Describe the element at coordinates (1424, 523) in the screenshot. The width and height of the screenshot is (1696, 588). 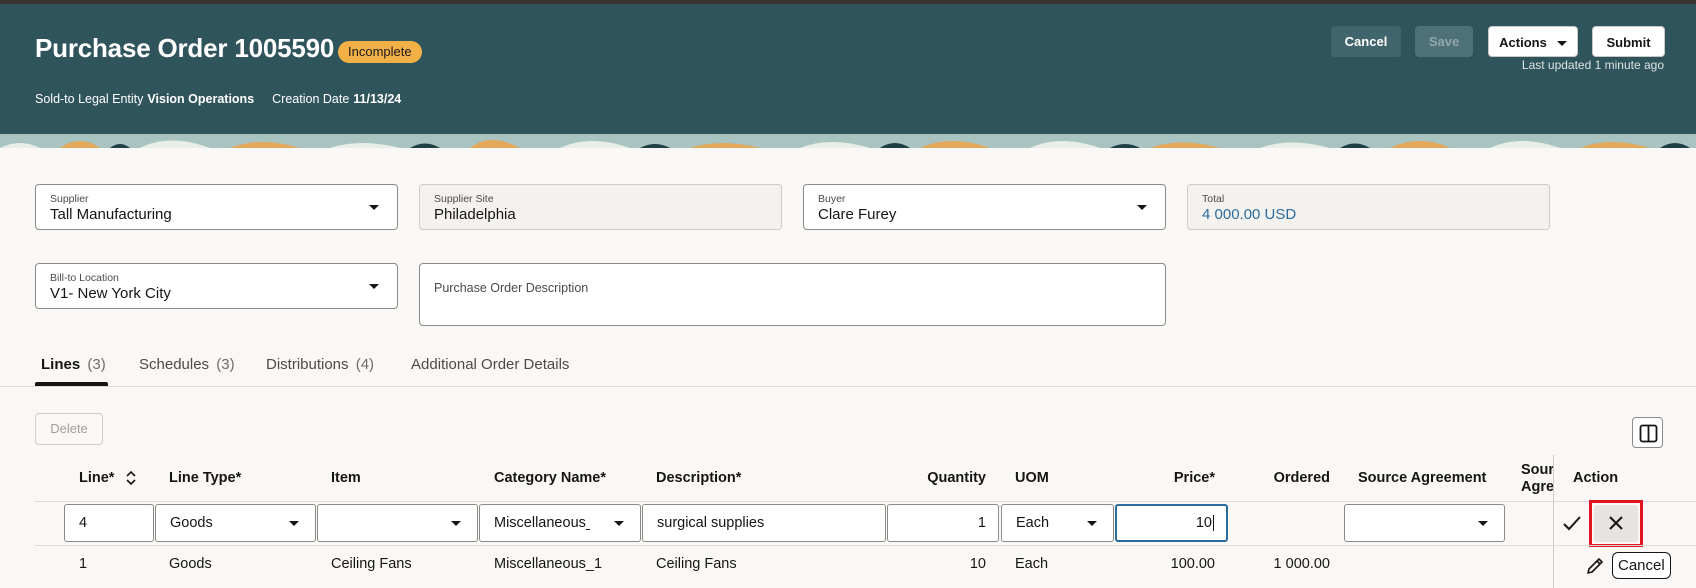
I see `source-agreement-select` at that location.